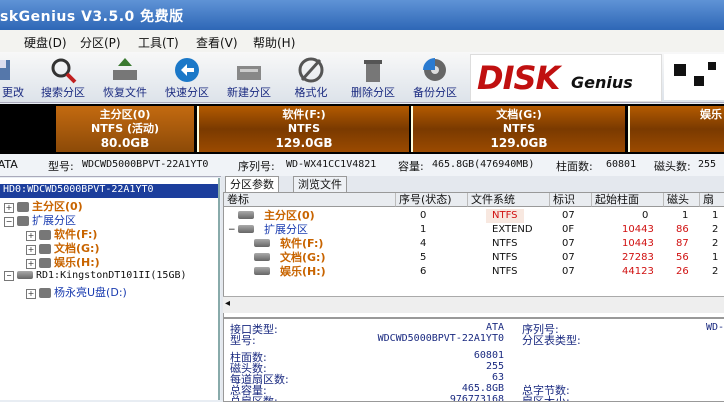  Describe the element at coordinates (62, 247) in the screenshot. I see `tree-item-g: + 文档(G:)` at that location.